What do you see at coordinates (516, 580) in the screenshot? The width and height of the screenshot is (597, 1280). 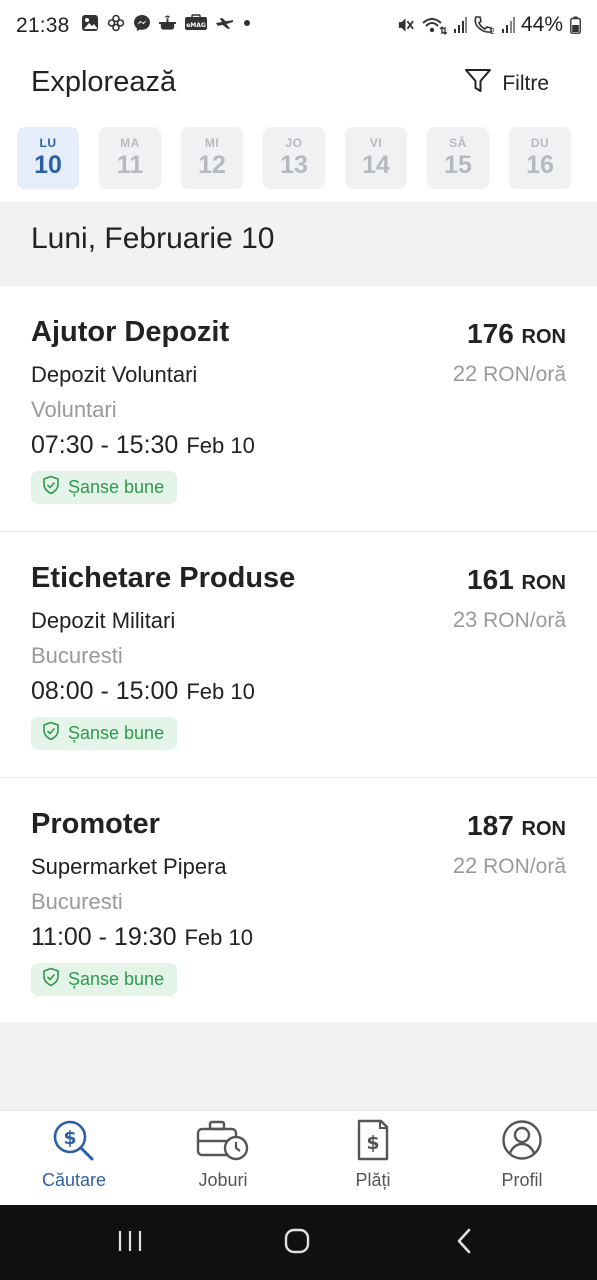 I see `job-total-pay: 161 RON` at bounding box center [516, 580].